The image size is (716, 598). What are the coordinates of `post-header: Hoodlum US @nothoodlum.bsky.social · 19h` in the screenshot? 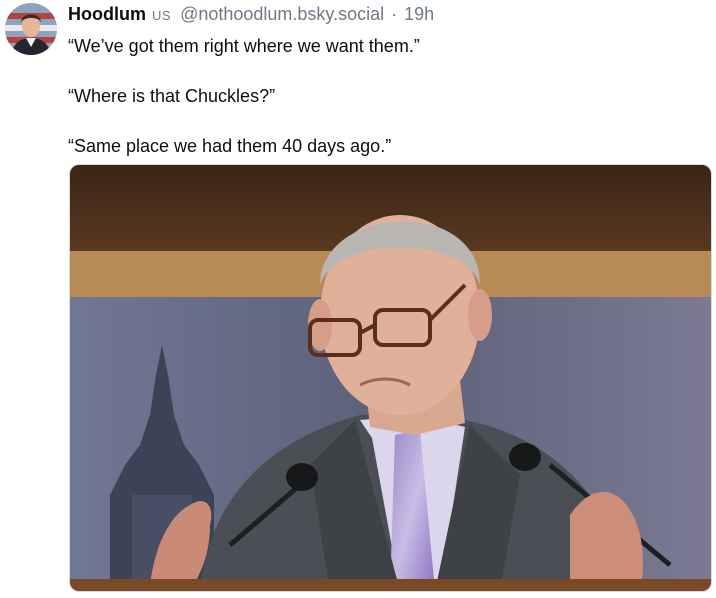 It's located at (251, 15).